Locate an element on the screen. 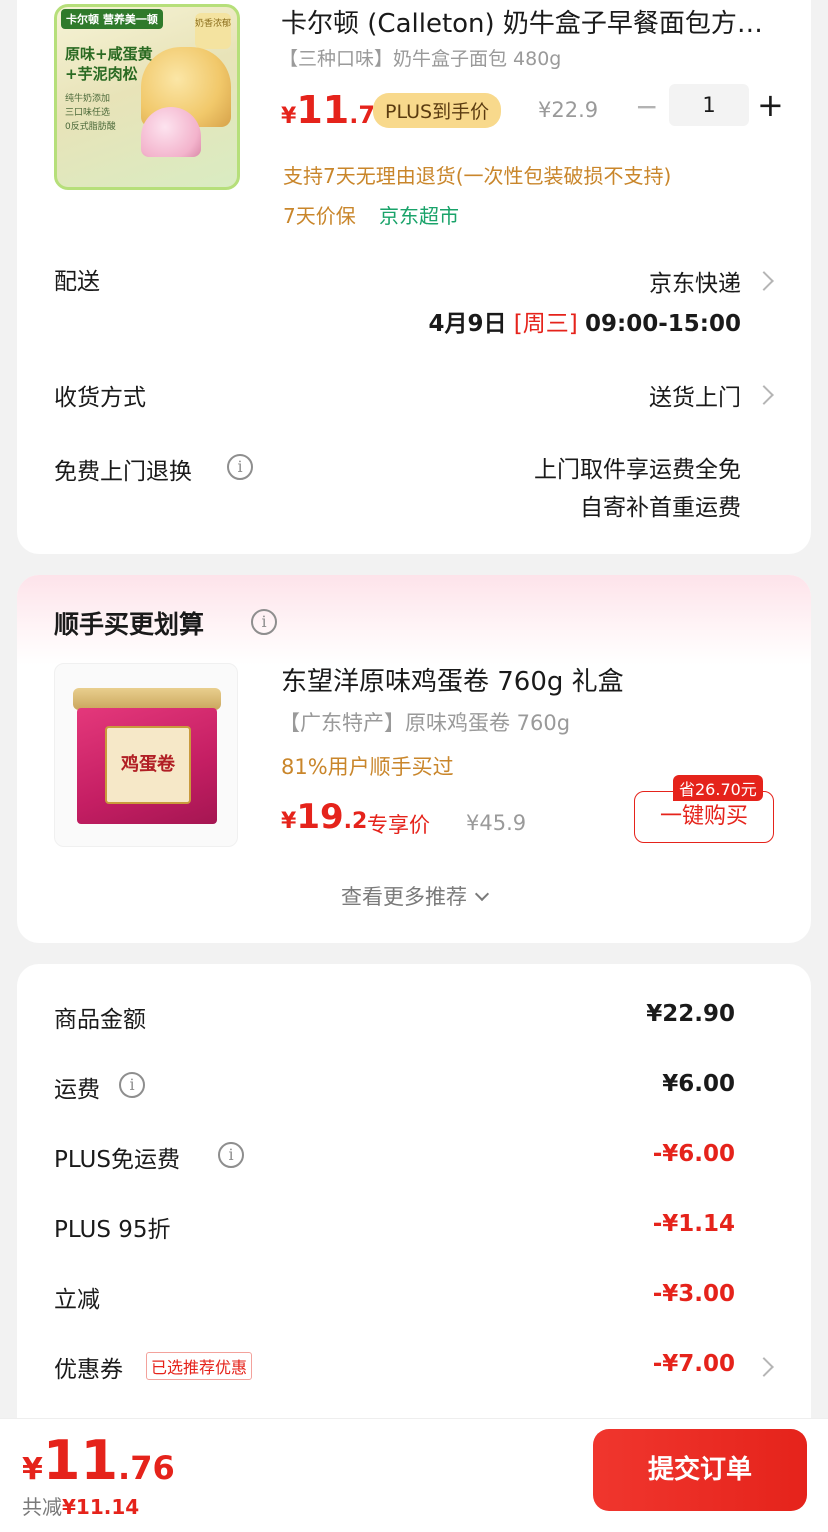 The image size is (828, 1532). fee-value-plus-discount: -¥1.14 is located at coordinates (693, 1224).